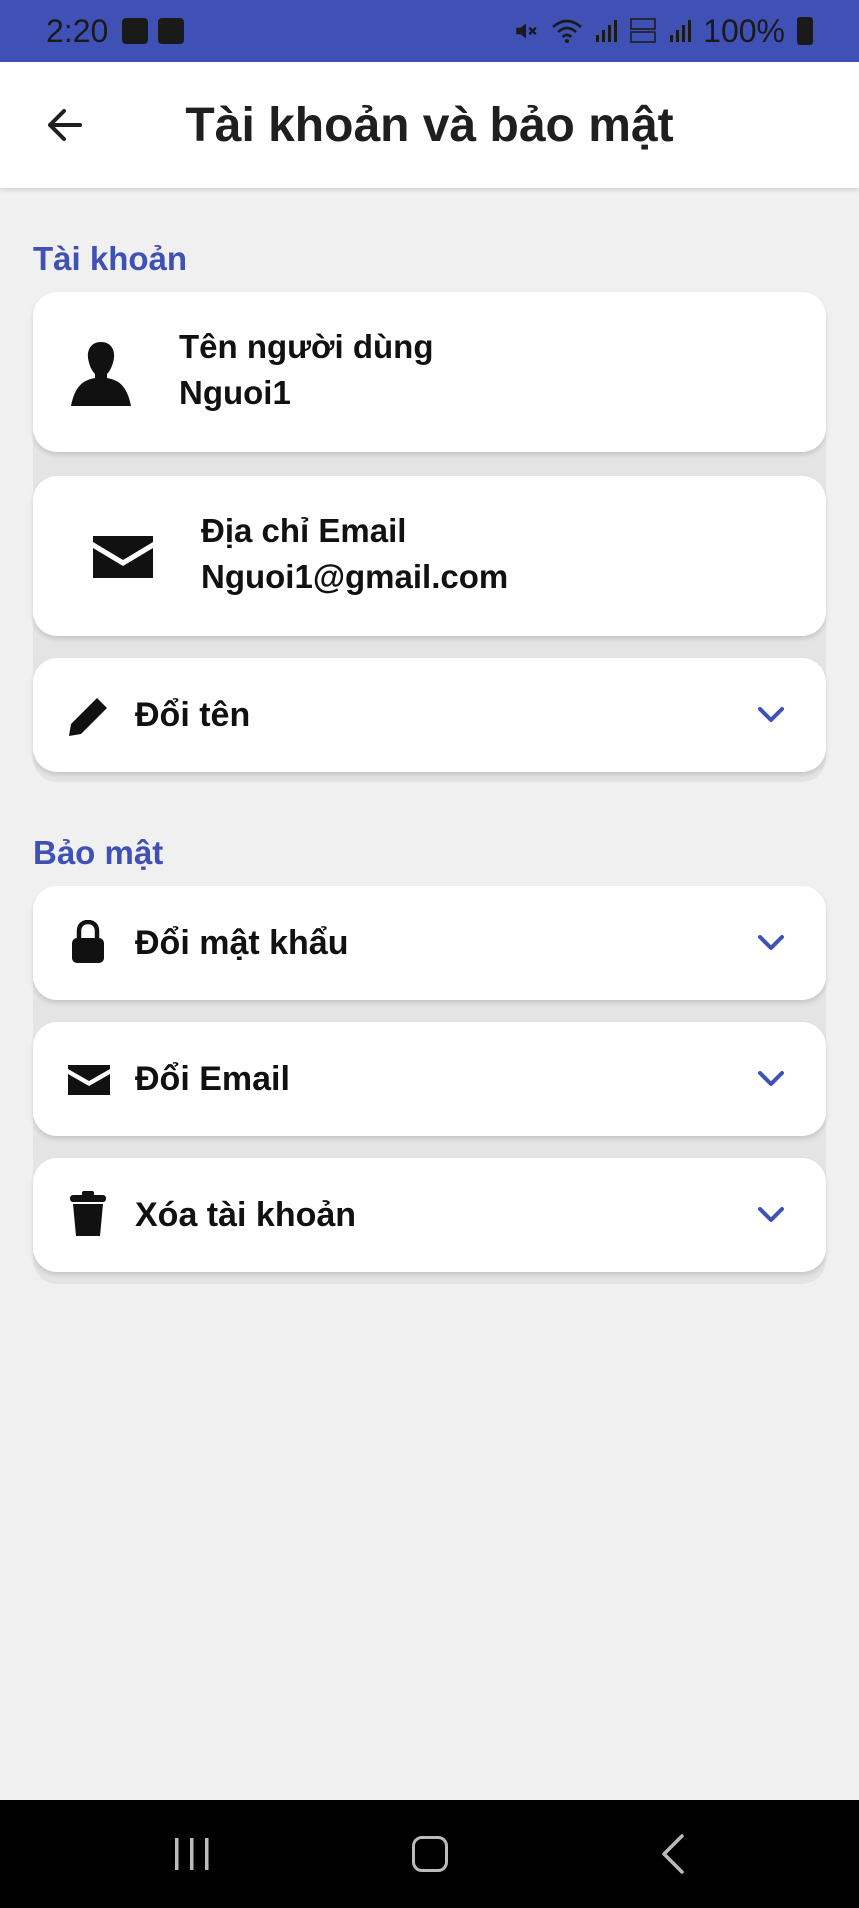  I want to click on email-value: Nguoi1@gmail.com, so click(355, 576).